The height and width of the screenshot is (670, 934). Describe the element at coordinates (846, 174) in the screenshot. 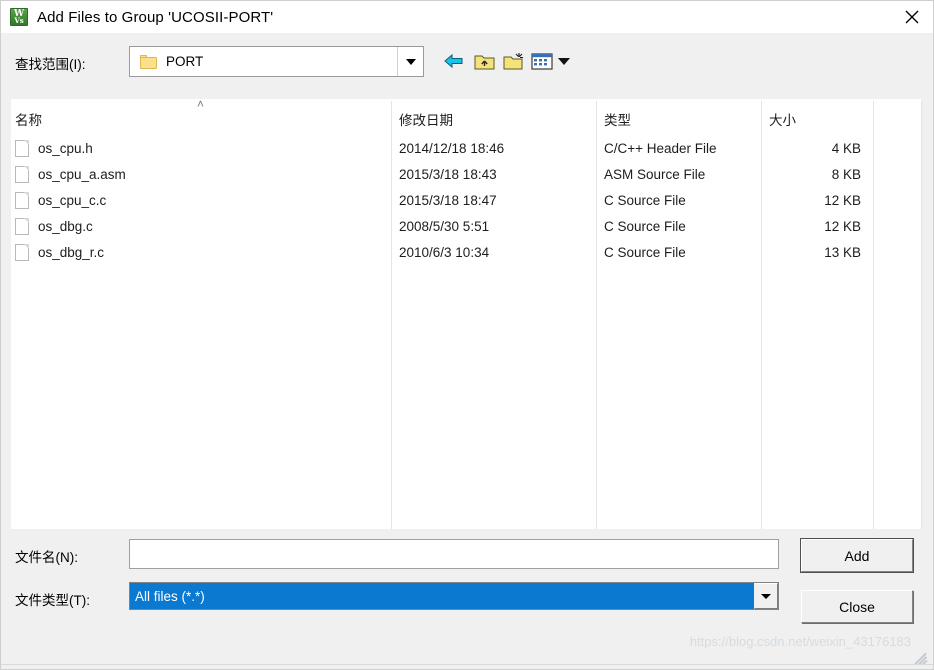

I see `file-size: 8 KB` at that location.